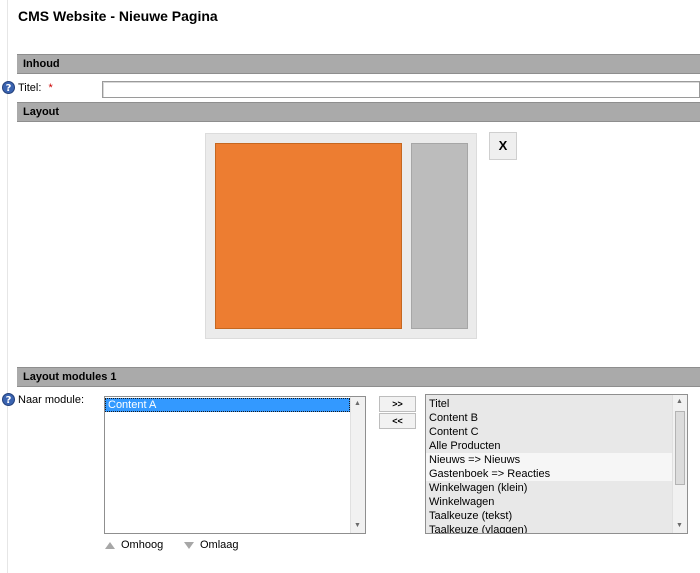  What do you see at coordinates (549, 474) in the screenshot?
I see `source-list-item: Gastenboek => Reacties` at bounding box center [549, 474].